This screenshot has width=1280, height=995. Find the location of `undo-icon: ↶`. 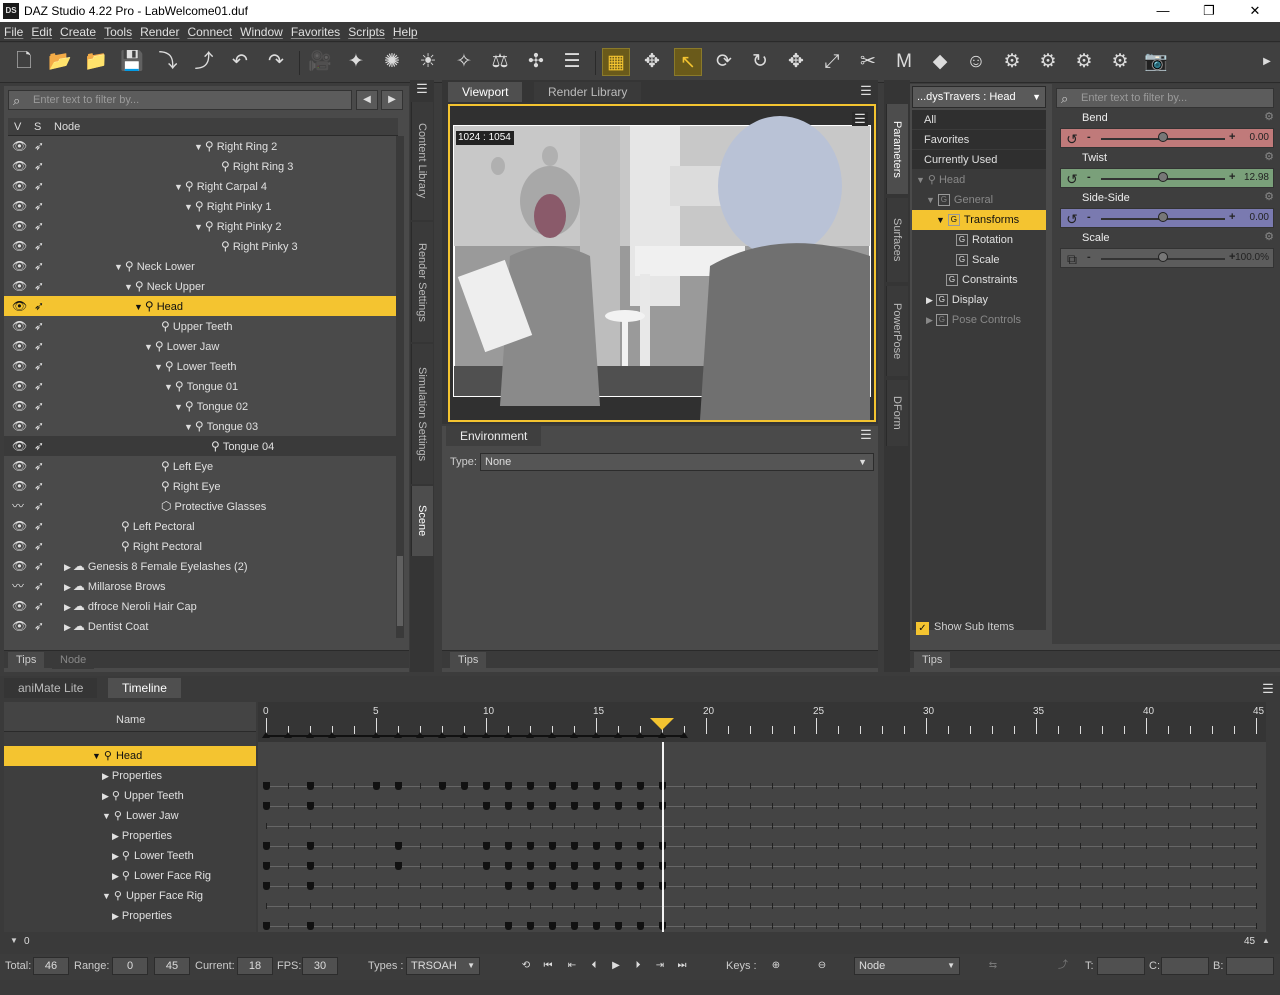

undo-icon: ↶ is located at coordinates (240, 62).